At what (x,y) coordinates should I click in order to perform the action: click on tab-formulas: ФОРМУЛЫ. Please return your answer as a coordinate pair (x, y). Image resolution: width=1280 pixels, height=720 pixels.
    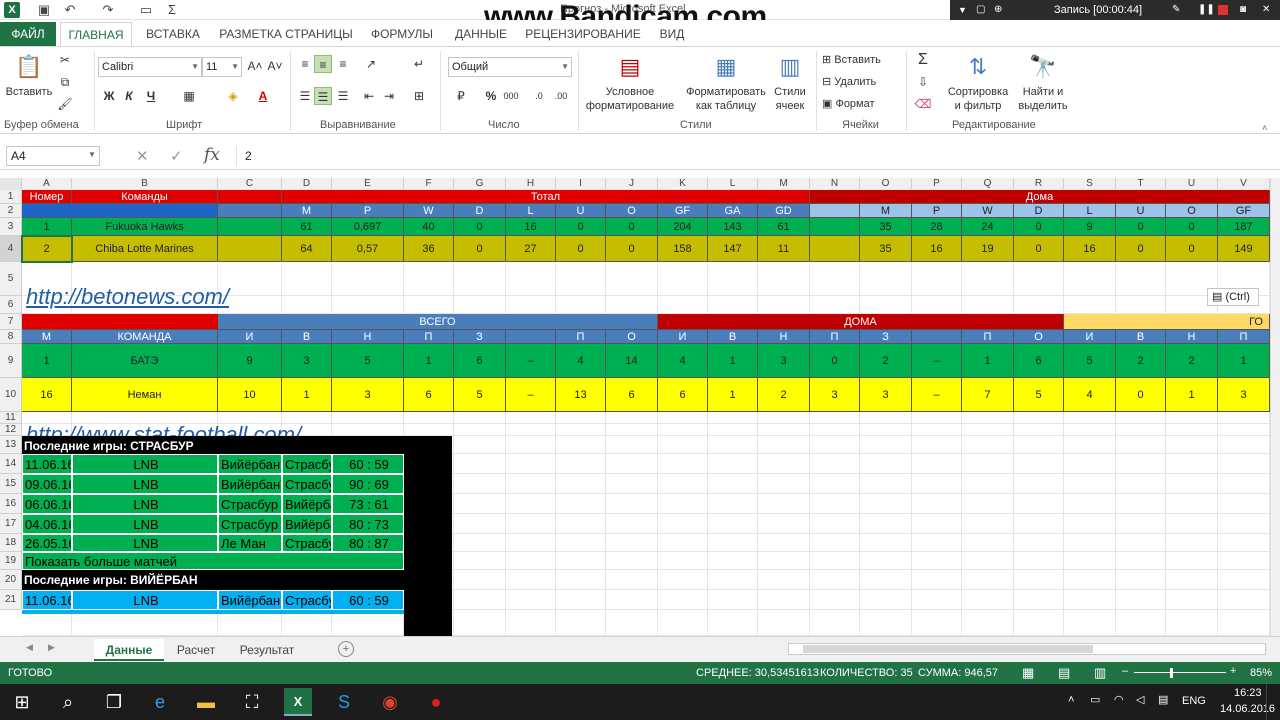
    Looking at the image, I should click on (402, 34).